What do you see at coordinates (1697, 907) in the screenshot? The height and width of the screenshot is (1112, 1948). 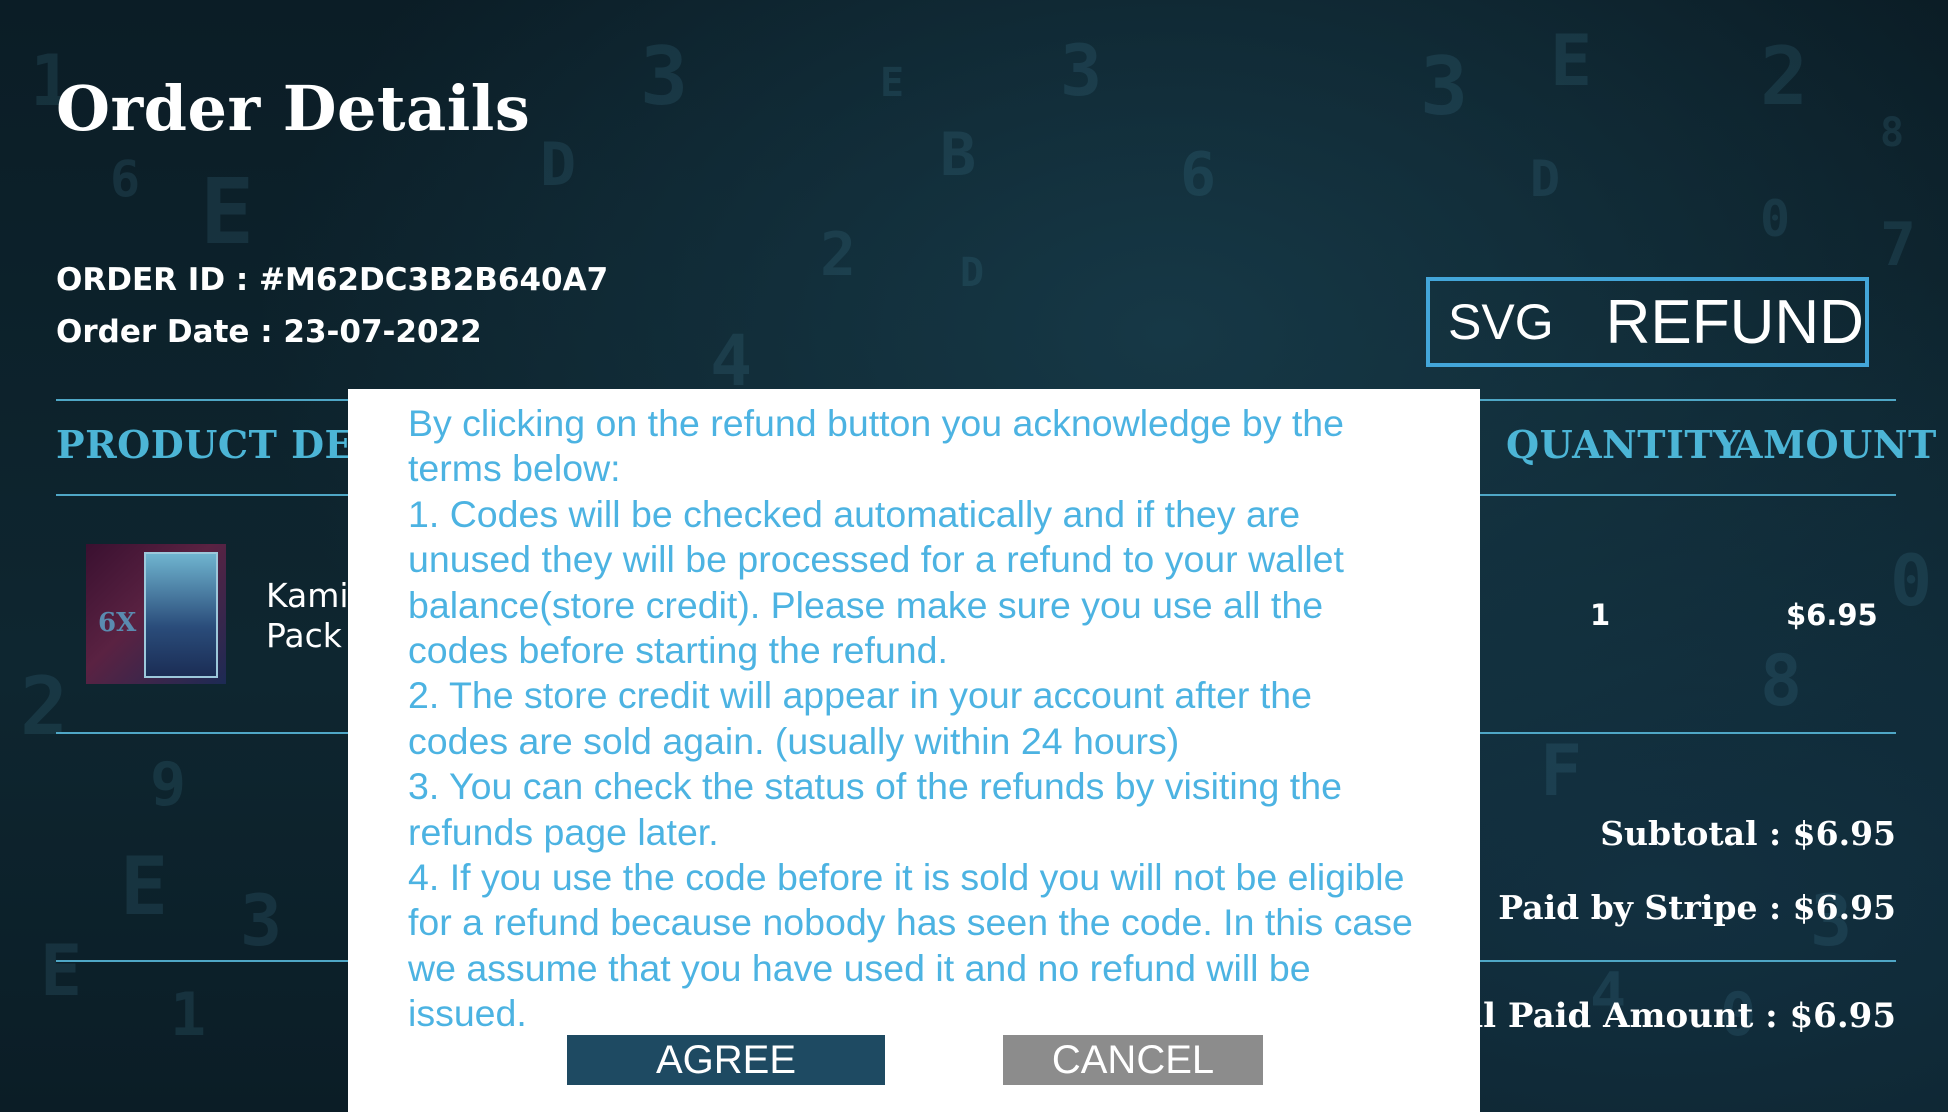 I see `paid-by-stripe: Paid by Stripe : $6.95` at bounding box center [1697, 907].